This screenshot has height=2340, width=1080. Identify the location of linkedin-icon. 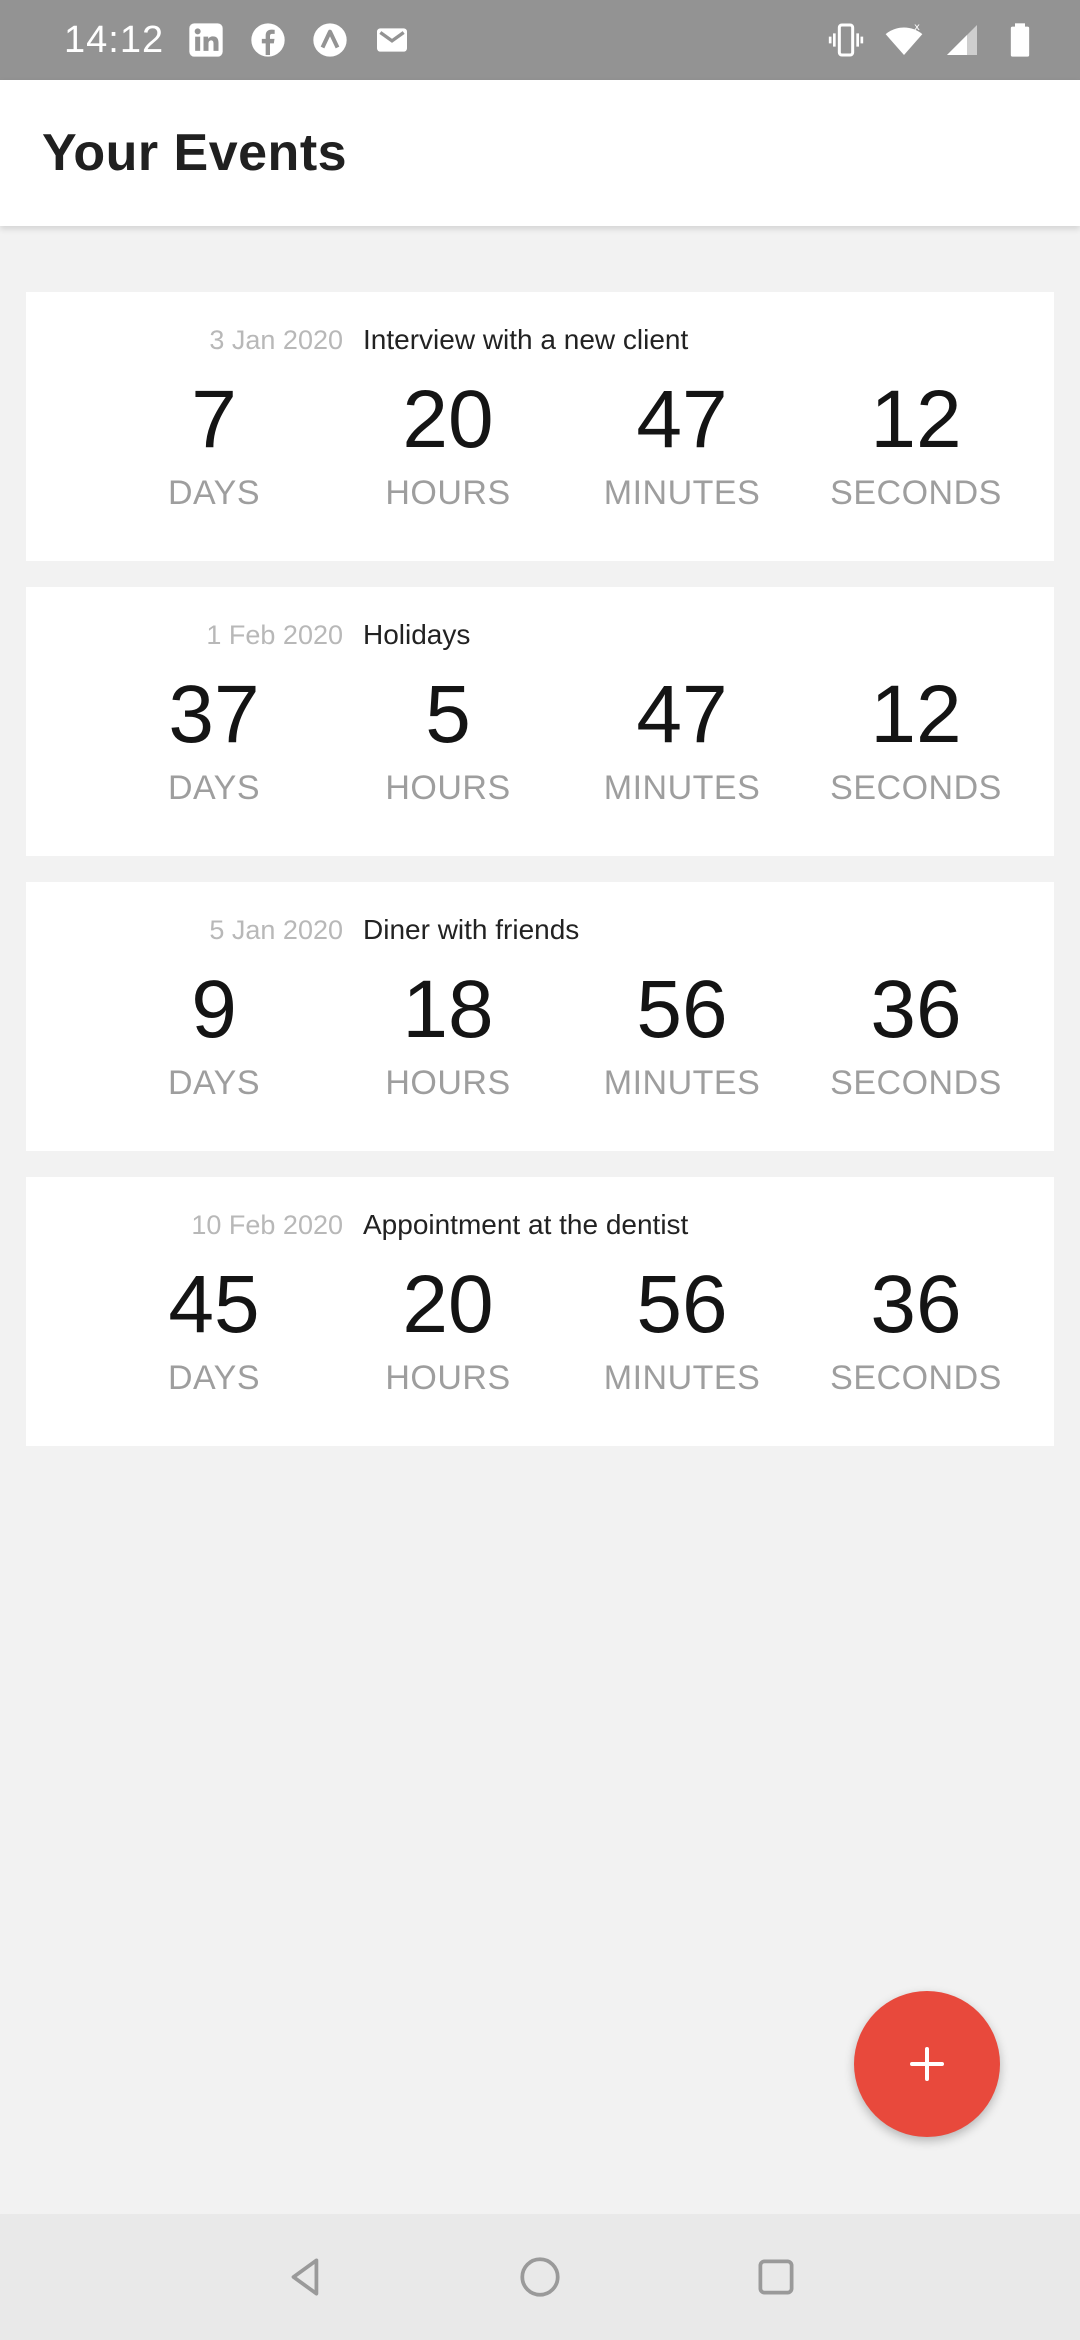
(206, 40).